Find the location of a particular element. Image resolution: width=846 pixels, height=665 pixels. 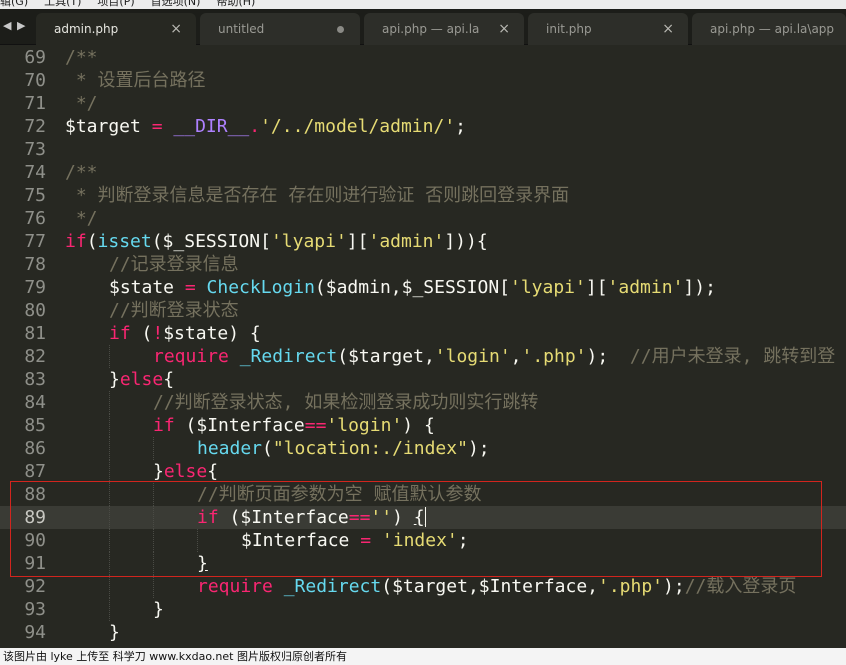

code-token: ($admin,$_SESSION[ is located at coordinates (412, 287).